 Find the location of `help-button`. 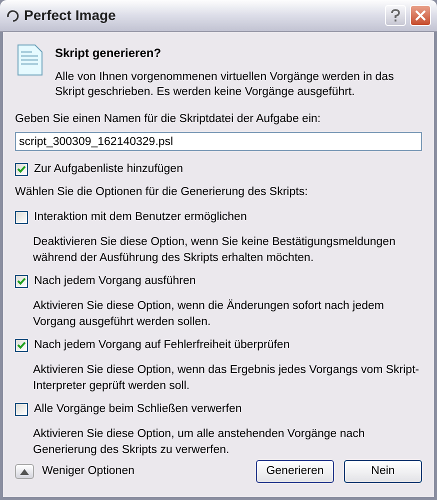

help-button is located at coordinates (395, 15).